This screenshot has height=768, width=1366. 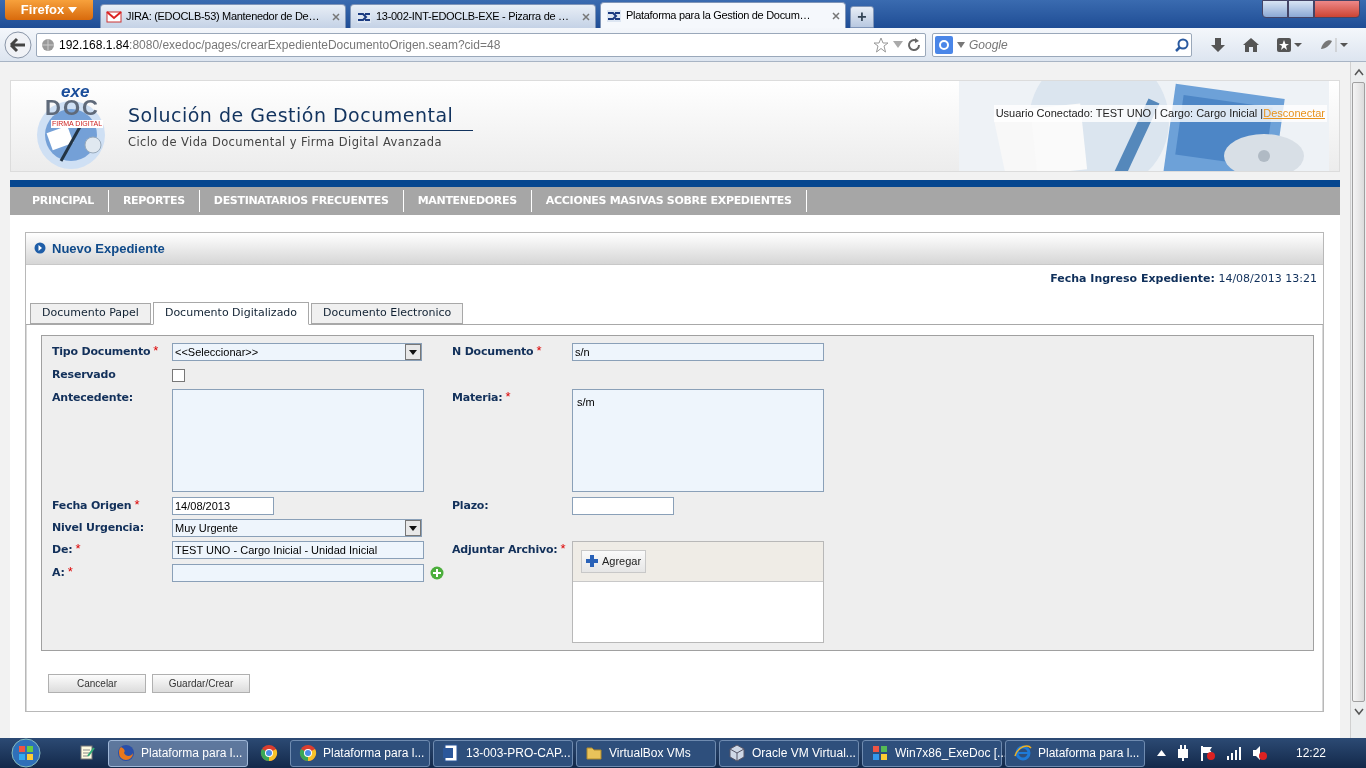 I want to click on search-placeholder: Google, so click(x=989, y=45).